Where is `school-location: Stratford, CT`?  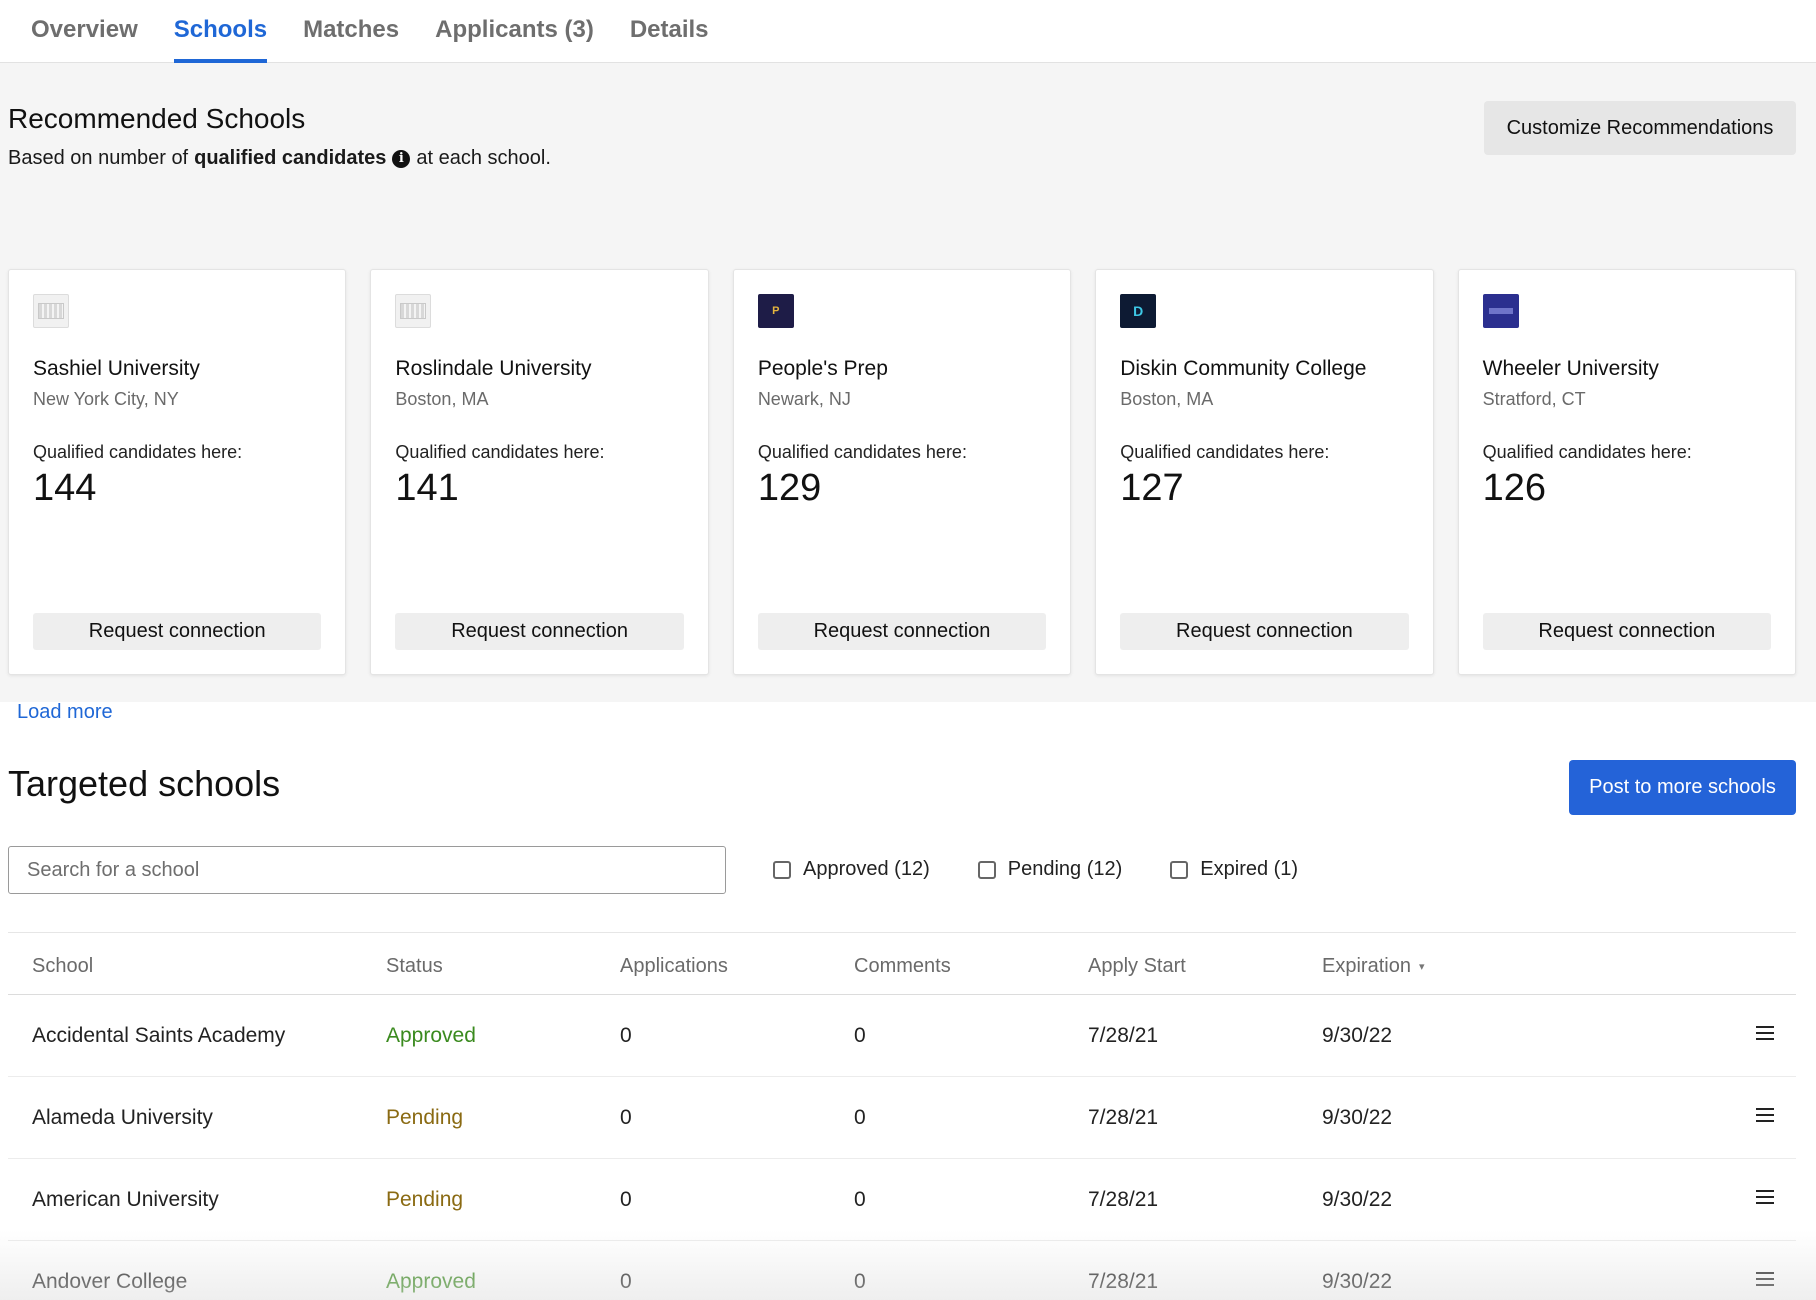 school-location: Stratford, CT is located at coordinates (1534, 399).